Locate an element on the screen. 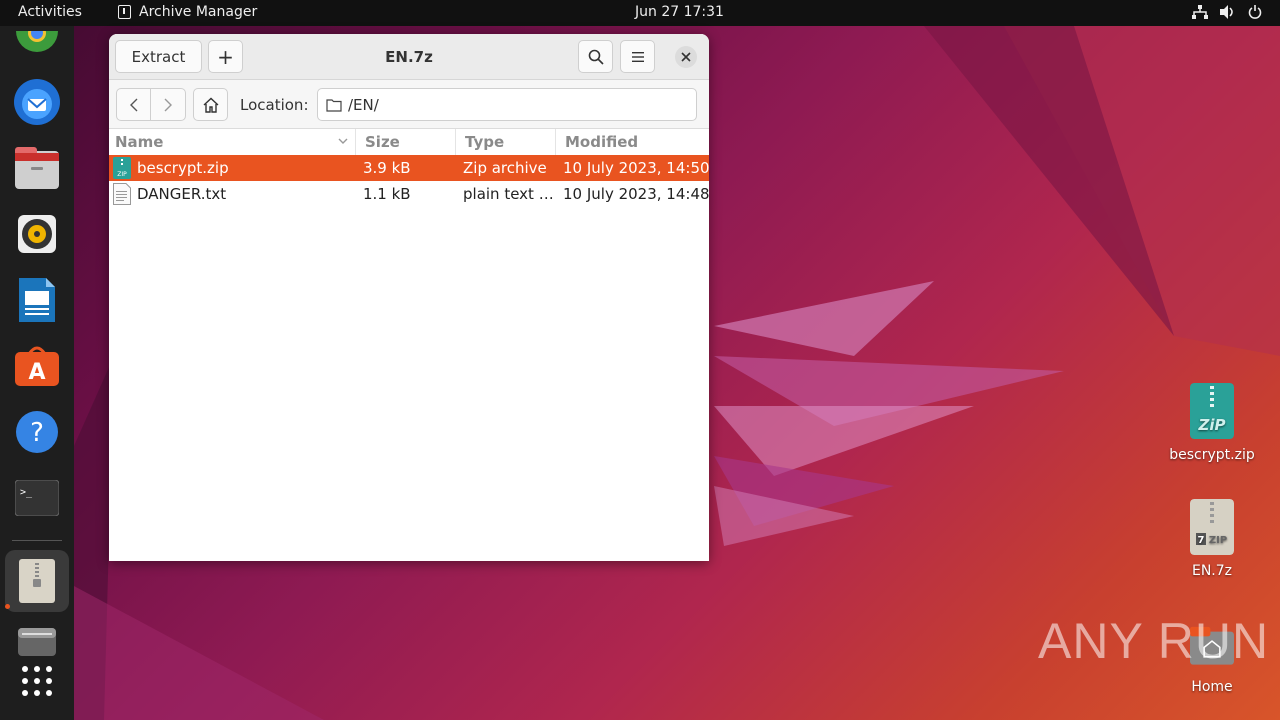 The height and width of the screenshot is (720, 1280). file-modified: 10 July 2023, 14:48 is located at coordinates (636, 194).